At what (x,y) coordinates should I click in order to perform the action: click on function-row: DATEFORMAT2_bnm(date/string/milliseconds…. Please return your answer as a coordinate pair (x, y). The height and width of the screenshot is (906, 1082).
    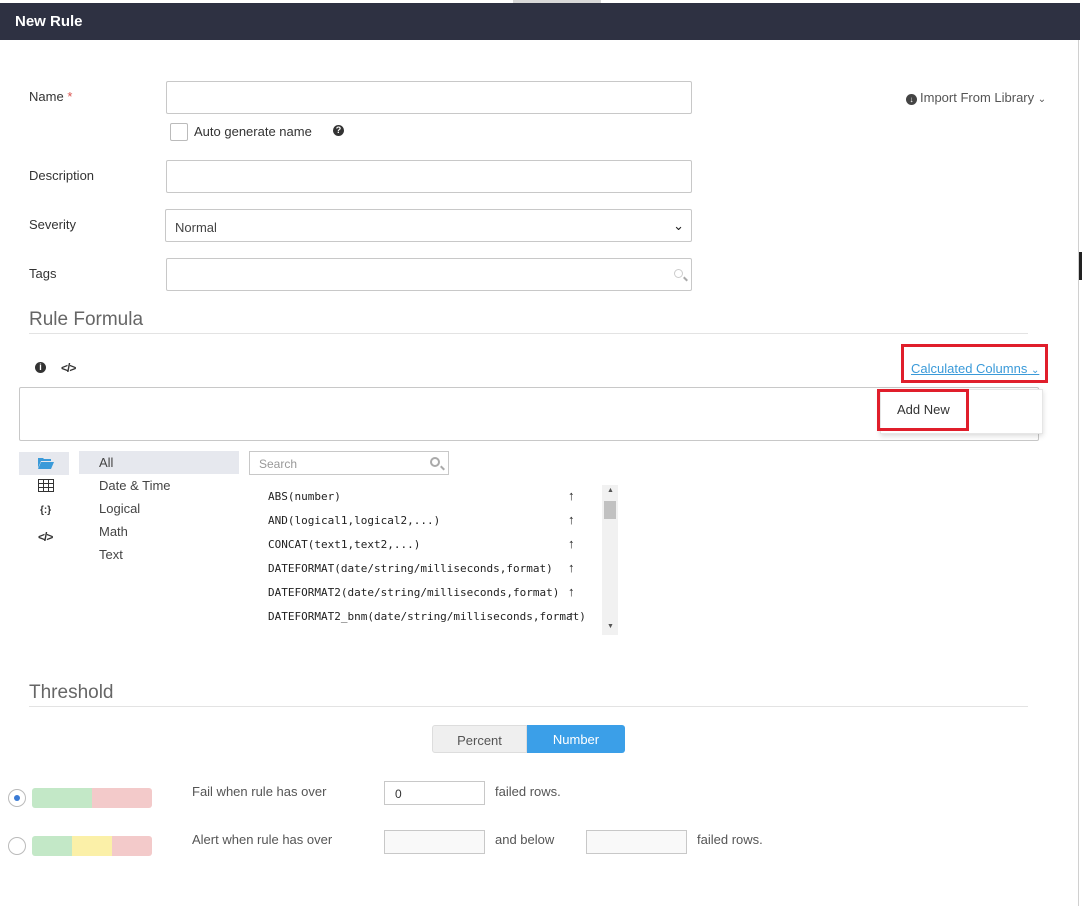
    Looking at the image, I should click on (434, 617).